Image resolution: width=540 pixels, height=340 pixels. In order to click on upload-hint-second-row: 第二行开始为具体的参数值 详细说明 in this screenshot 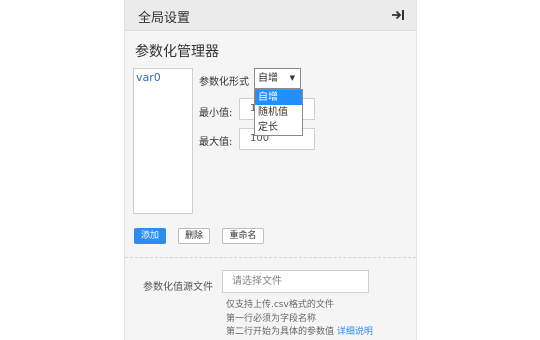, I will do `click(299, 330)`.